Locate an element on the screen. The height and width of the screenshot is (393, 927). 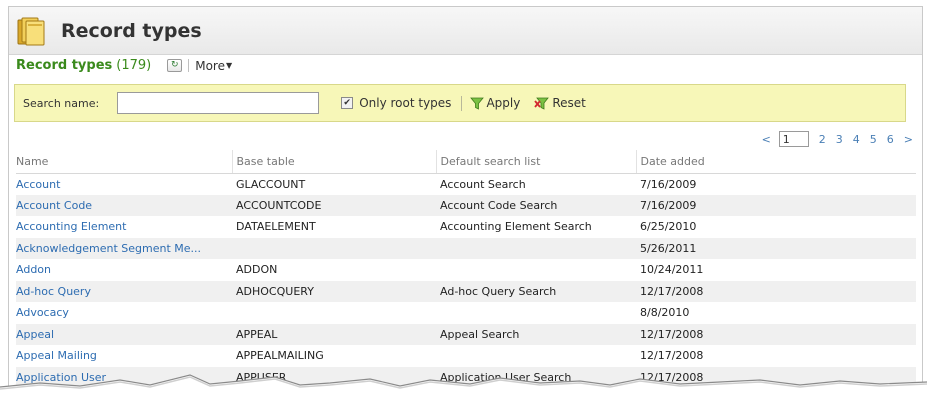
record-name-link: Accounting Element is located at coordinates (124, 227).